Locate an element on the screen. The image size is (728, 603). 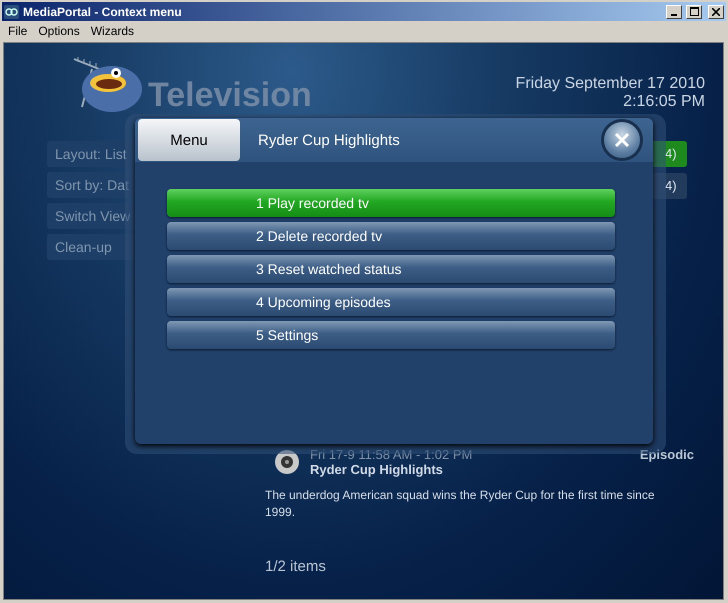
description-text: The underdog American squad wins the Ryder Cup for the first time since 1999. is located at coordinates (460, 504).